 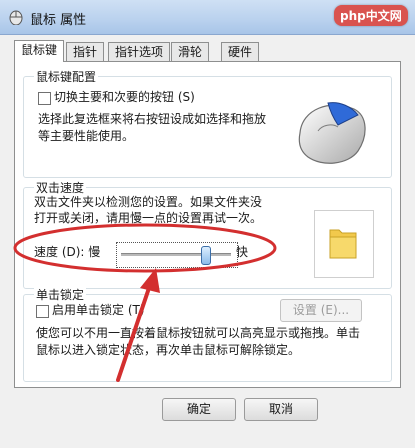 I want to click on highlight-ellipse, so click(x=145, y=248).